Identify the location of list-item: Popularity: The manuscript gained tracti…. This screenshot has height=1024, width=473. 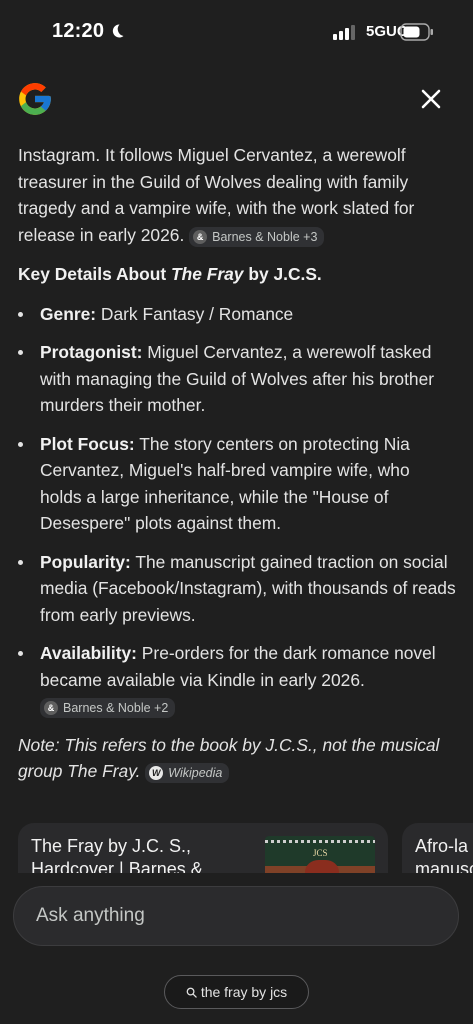
(237, 589).